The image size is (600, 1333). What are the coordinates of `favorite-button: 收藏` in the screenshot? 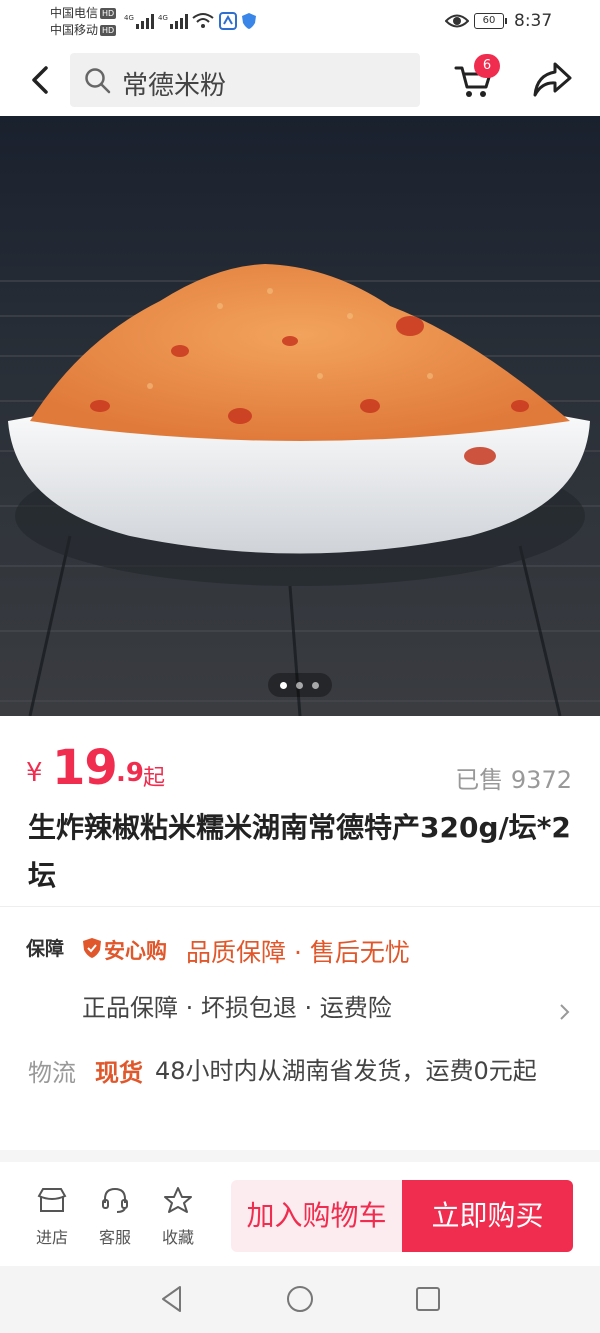 It's located at (178, 1217).